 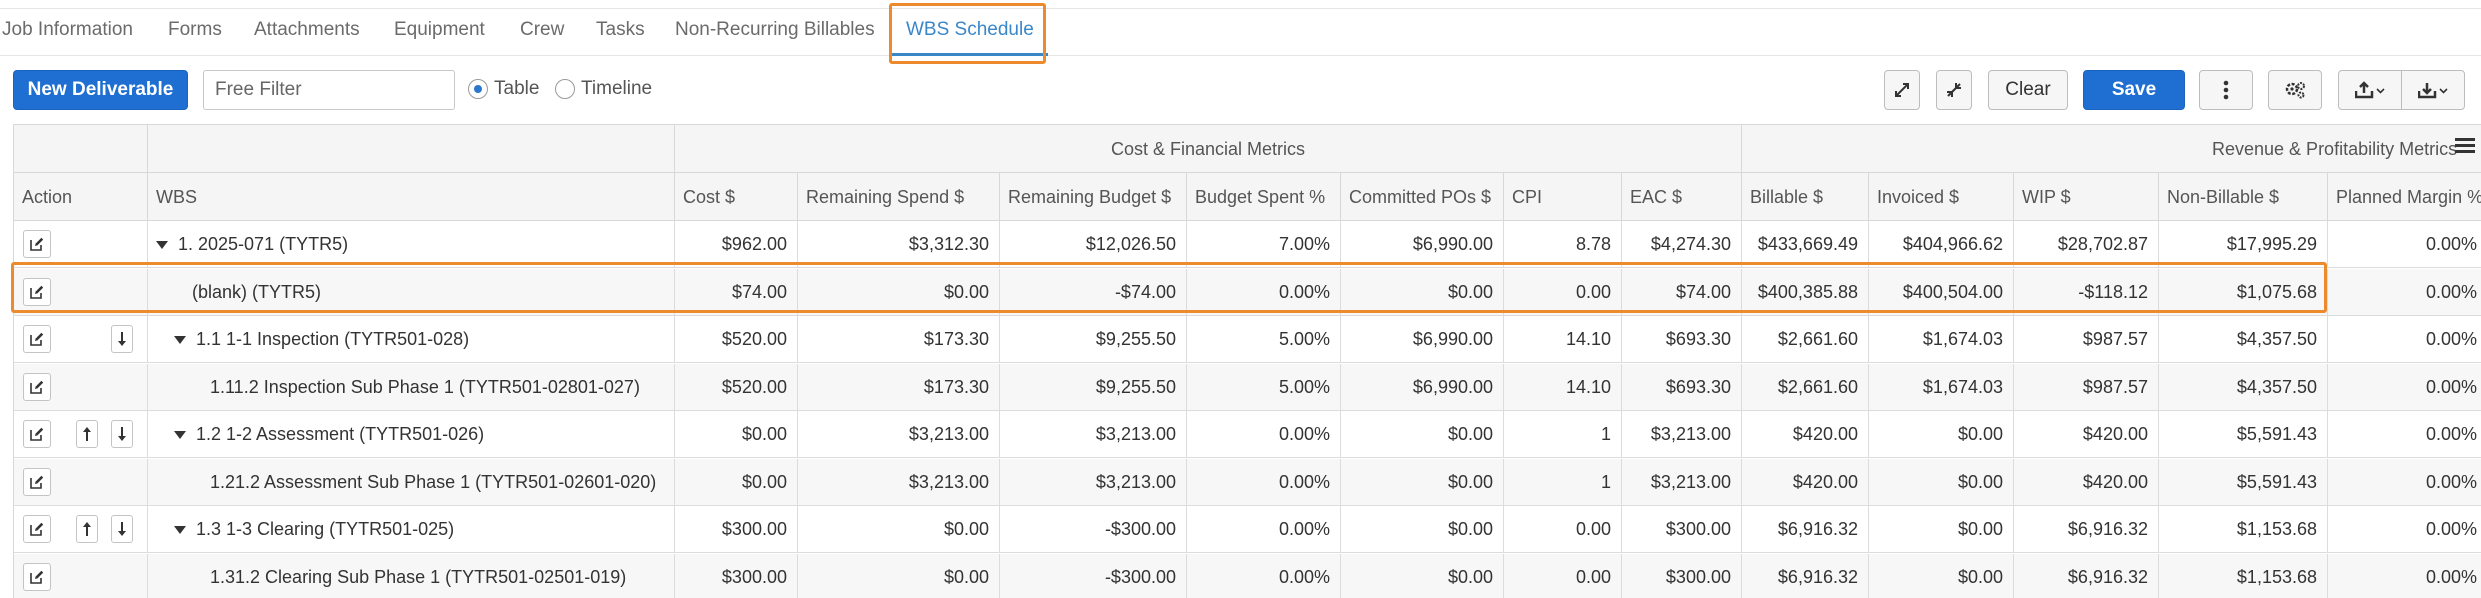 What do you see at coordinates (2370, 90) in the screenshot?
I see `upload-menu-button` at bounding box center [2370, 90].